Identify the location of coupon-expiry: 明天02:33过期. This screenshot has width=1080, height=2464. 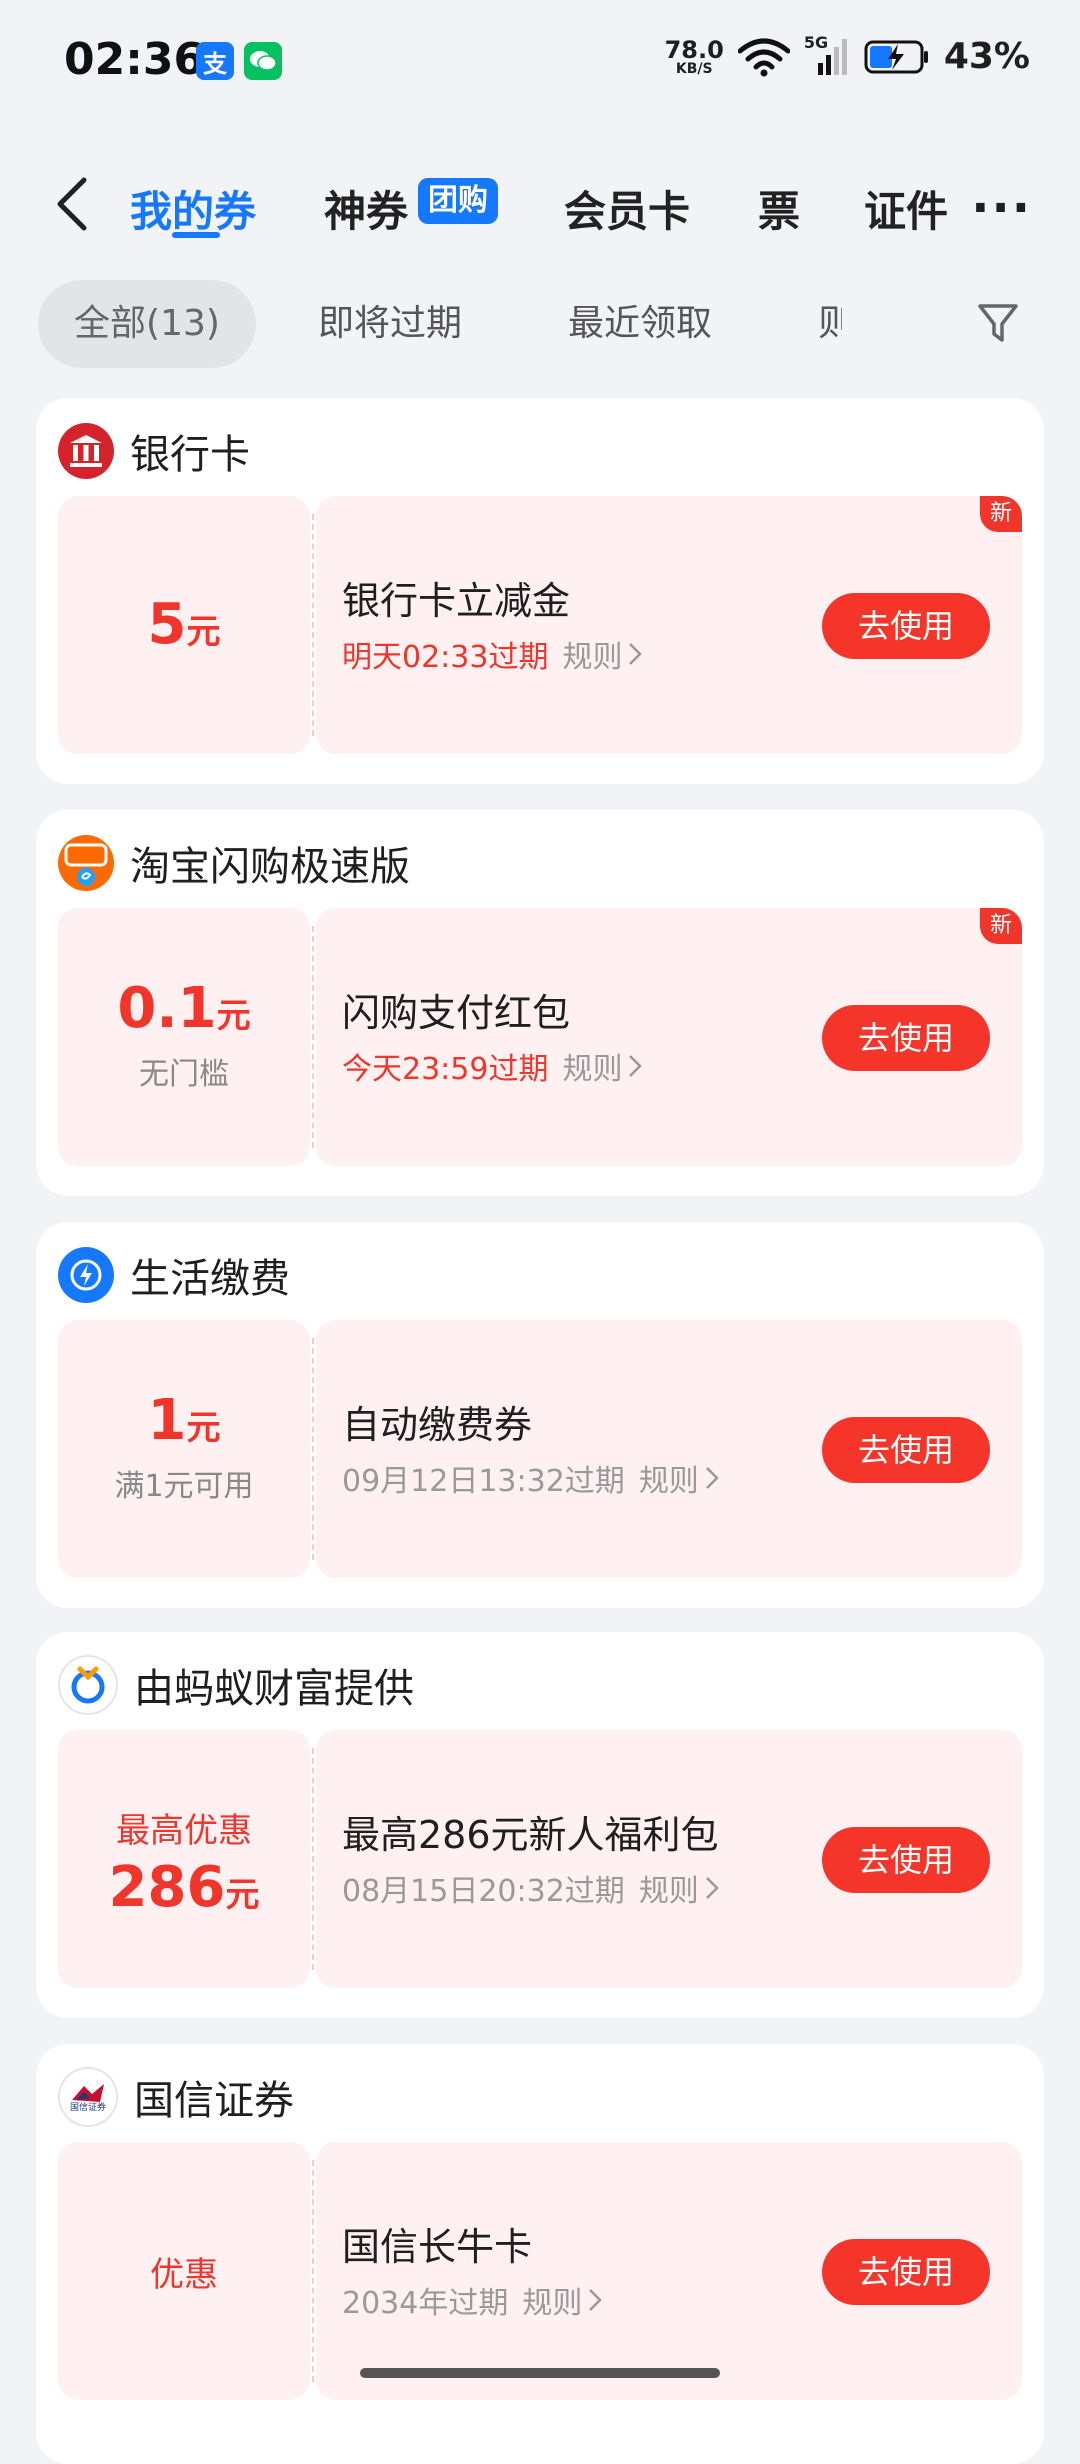
(445, 657).